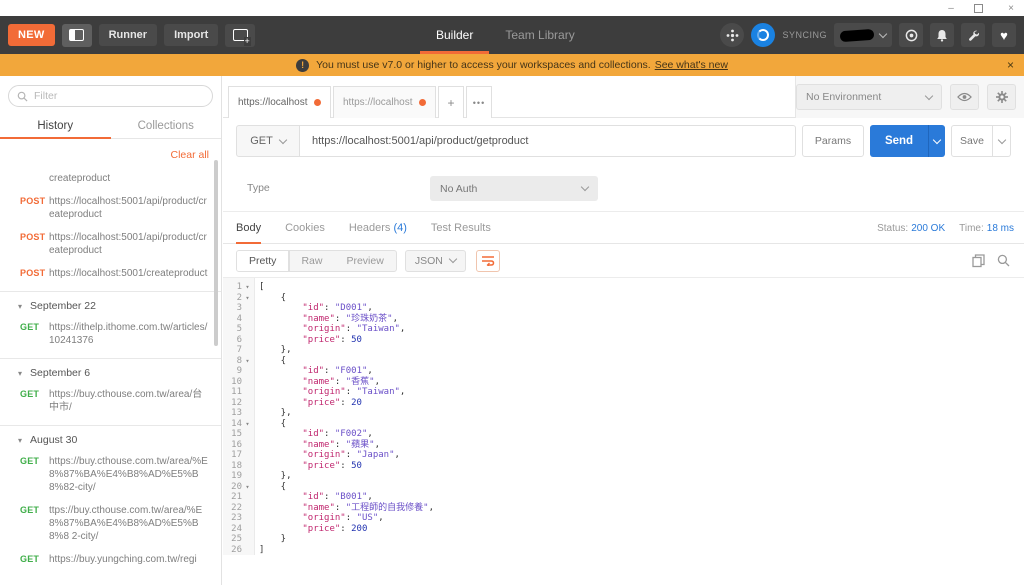  I want to click on response-tab-headers: Headers (4), so click(378, 228).